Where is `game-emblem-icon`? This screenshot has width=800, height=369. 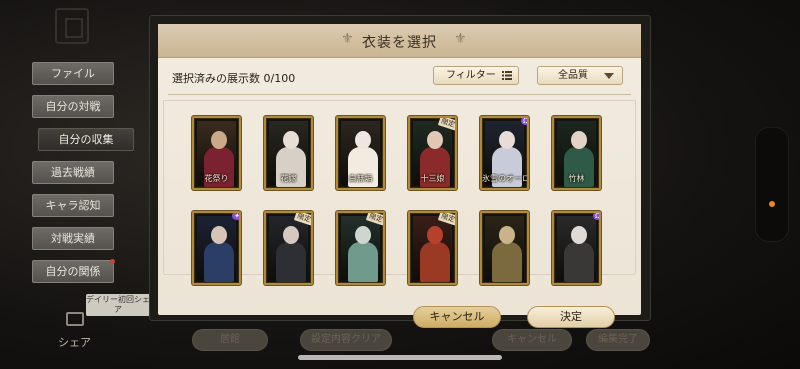 game-emblem-icon is located at coordinates (72, 26).